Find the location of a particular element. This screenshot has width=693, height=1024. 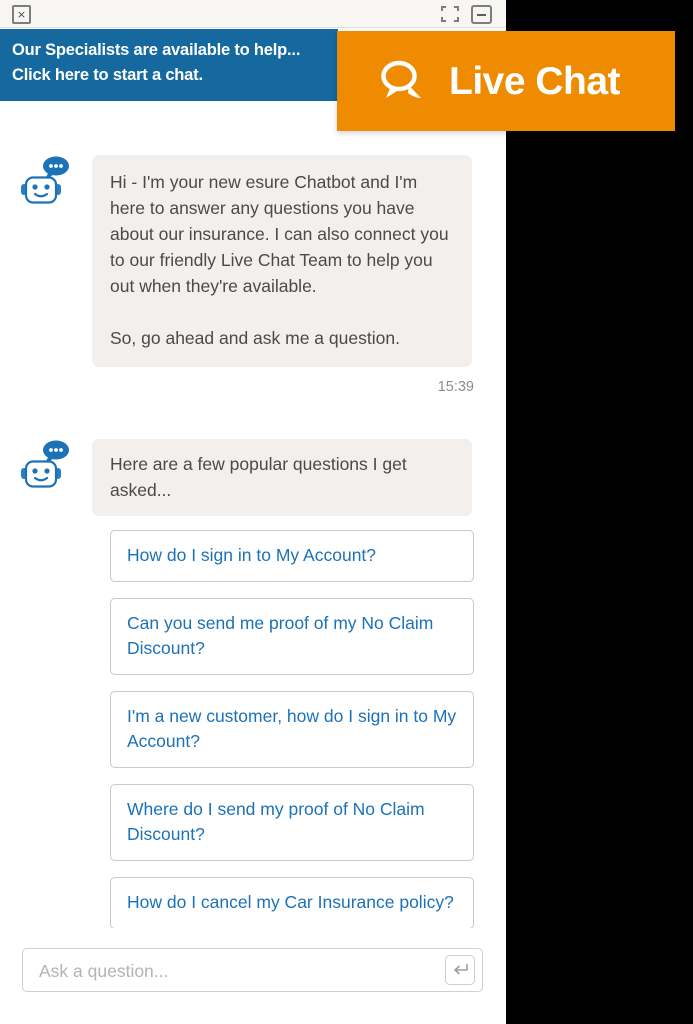

minimize-dash is located at coordinates (481, 14).